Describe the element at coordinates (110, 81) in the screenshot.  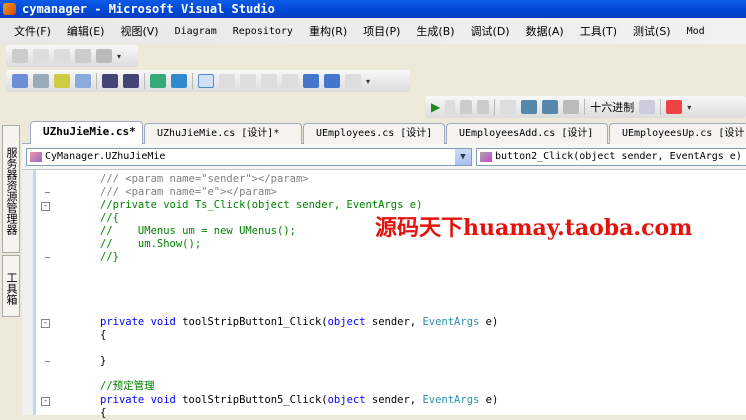
I see `outdent-icon` at that location.